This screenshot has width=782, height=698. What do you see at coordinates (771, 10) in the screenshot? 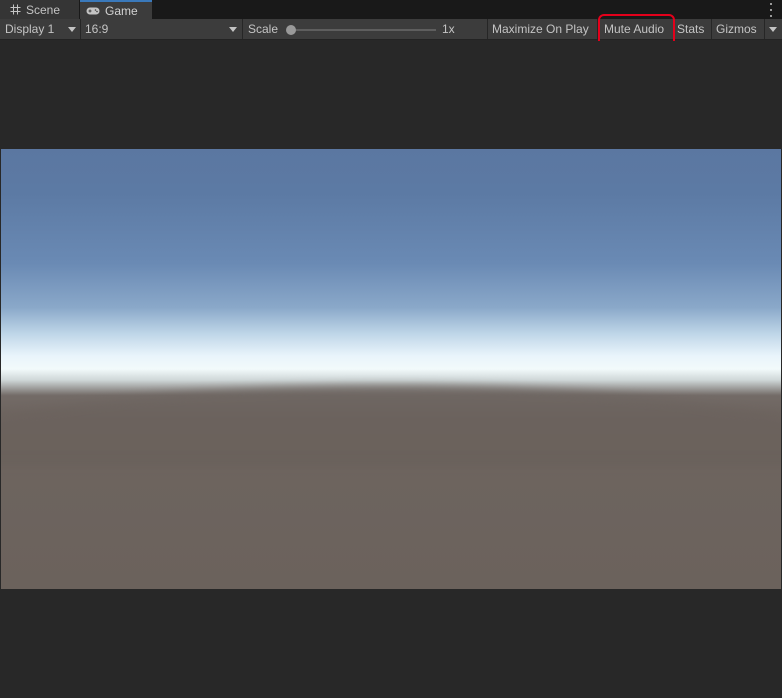
I see `more-options-icon` at bounding box center [771, 10].